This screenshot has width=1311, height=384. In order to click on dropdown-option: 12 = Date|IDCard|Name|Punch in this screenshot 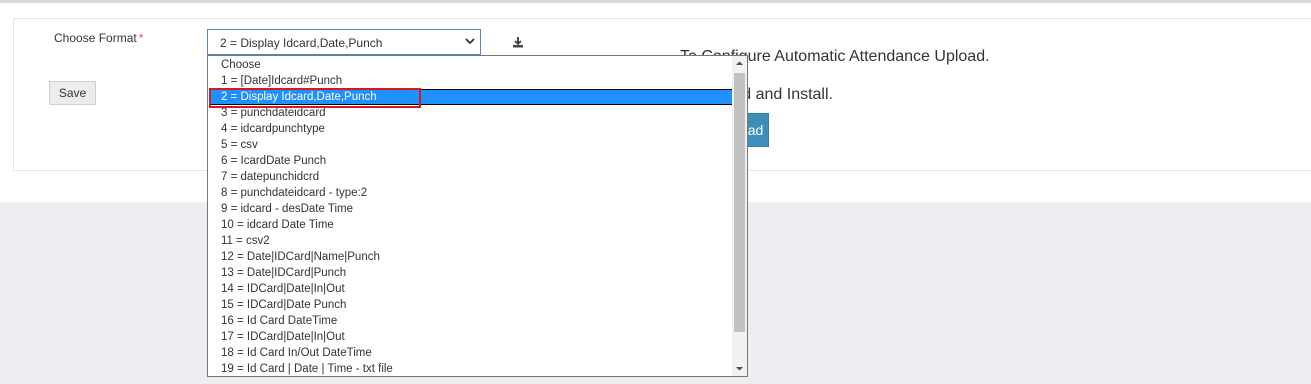, I will do `click(471, 257)`.